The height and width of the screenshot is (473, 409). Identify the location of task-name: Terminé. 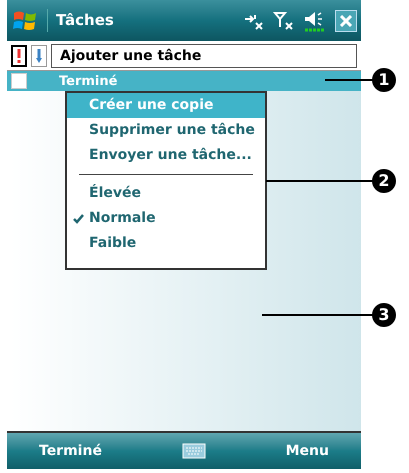
(88, 81).